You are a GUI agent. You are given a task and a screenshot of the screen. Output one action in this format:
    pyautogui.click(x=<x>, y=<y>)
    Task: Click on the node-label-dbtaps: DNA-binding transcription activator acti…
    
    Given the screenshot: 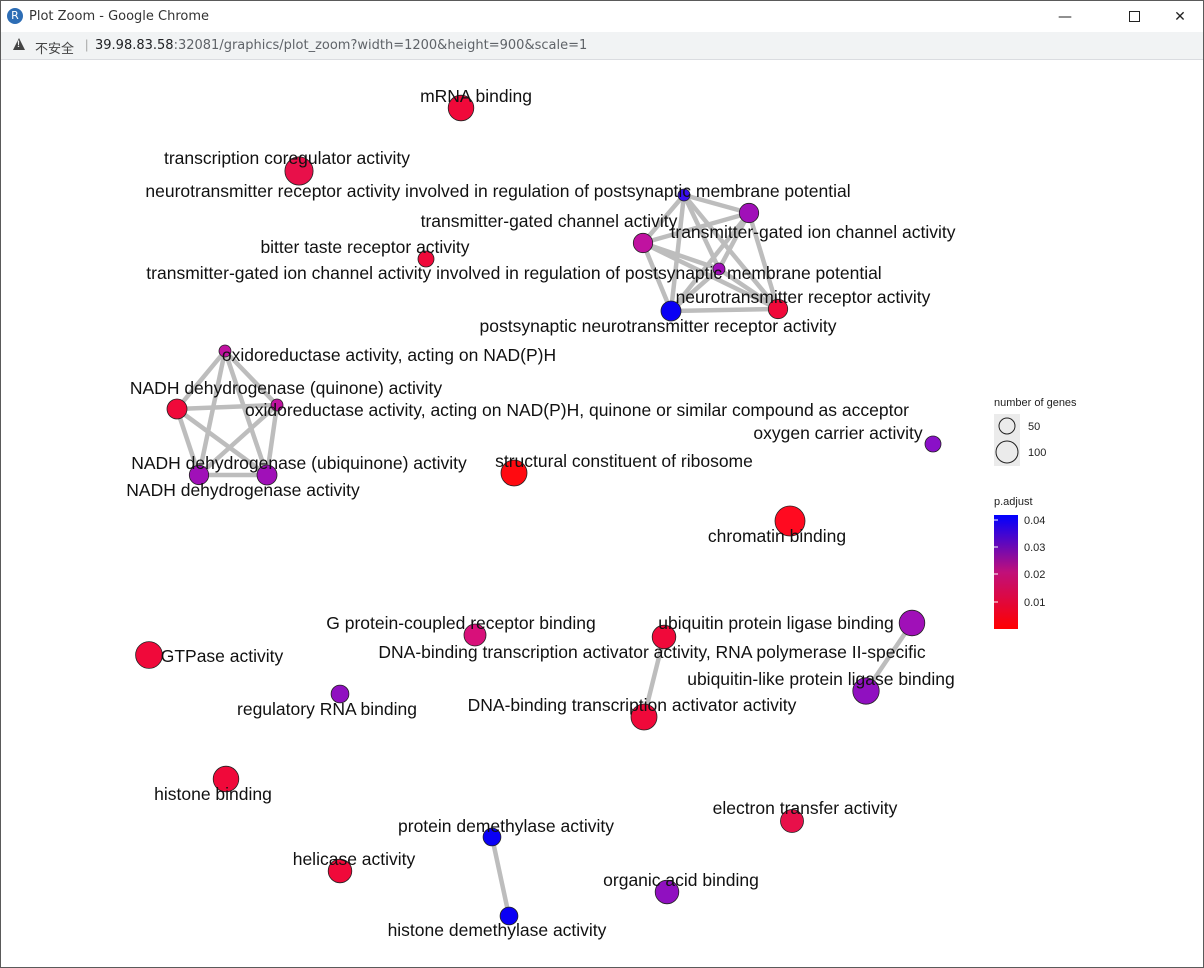 What is the action you would take?
    pyautogui.click(x=651, y=652)
    